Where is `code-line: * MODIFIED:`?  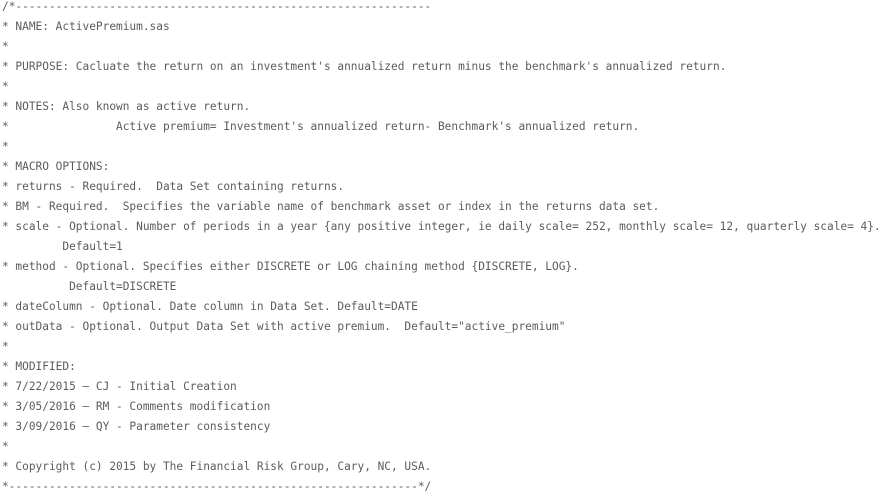 code-line: * MODIFIED: is located at coordinates (39, 366).